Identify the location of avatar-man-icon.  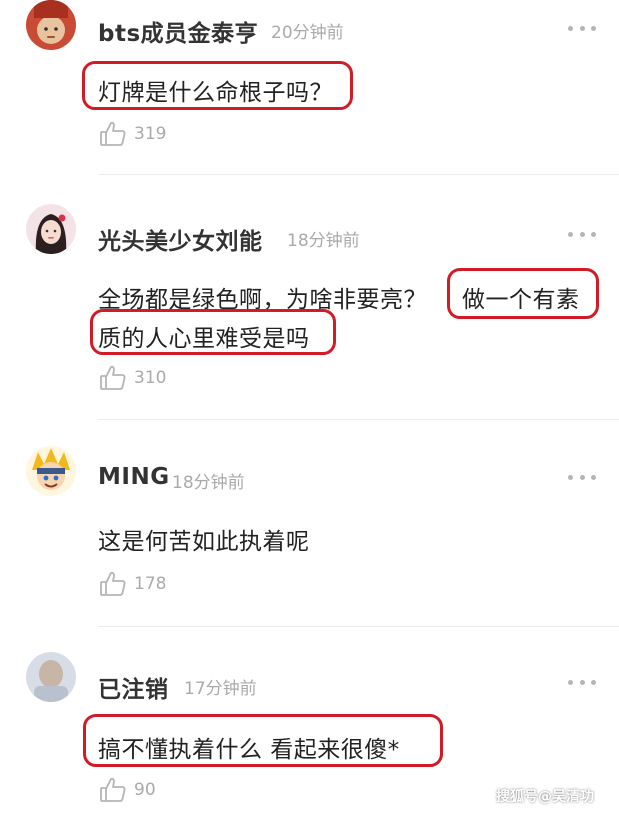
(51, 25).